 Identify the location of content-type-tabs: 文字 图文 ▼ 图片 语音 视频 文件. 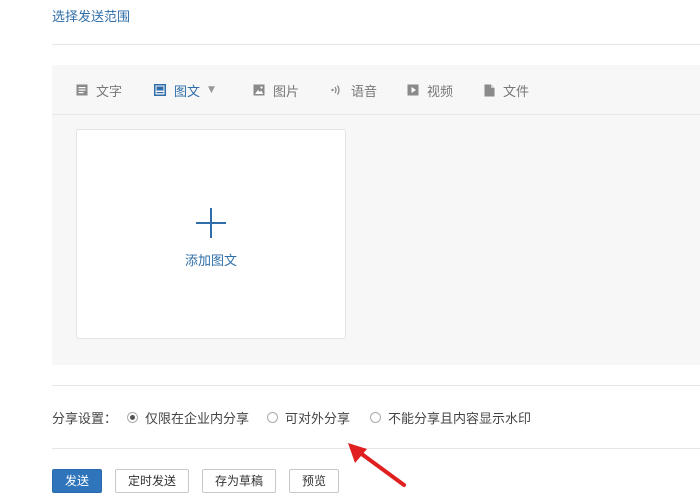
(376, 90).